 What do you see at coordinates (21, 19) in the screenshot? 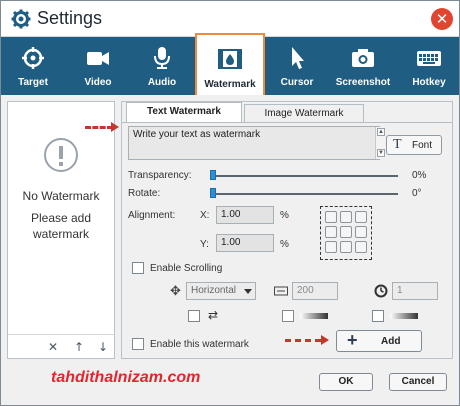
I see `gear-icon` at bounding box center [21, 19].